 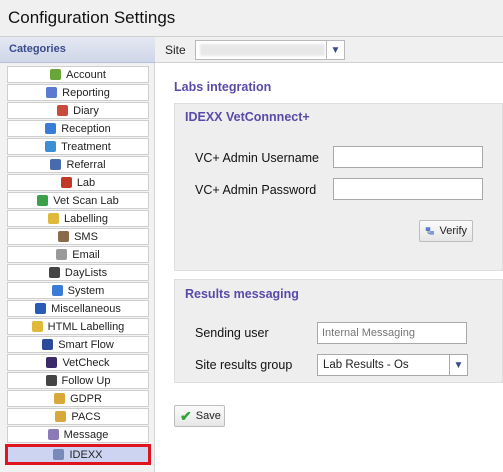 I want to click on reception-icon, so click(x=51, y=128).